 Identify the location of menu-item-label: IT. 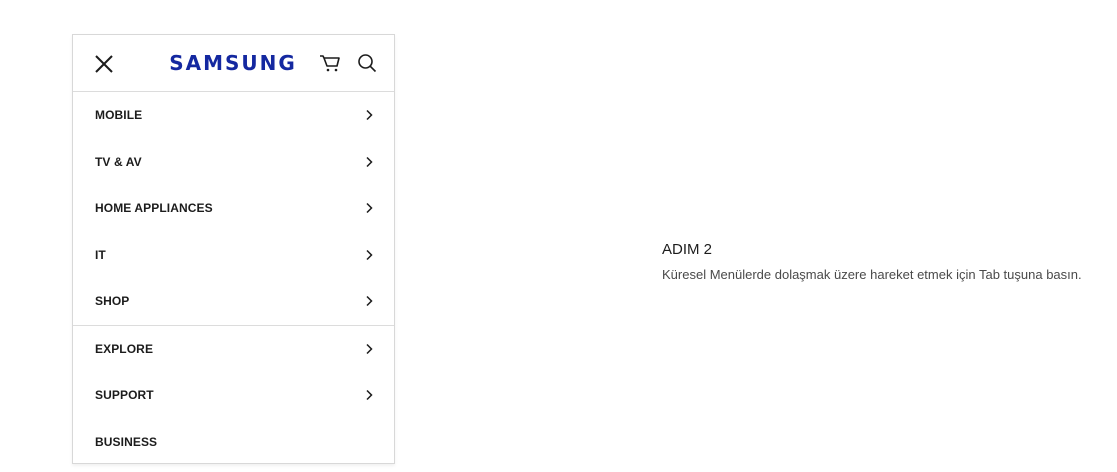
(100, 254).